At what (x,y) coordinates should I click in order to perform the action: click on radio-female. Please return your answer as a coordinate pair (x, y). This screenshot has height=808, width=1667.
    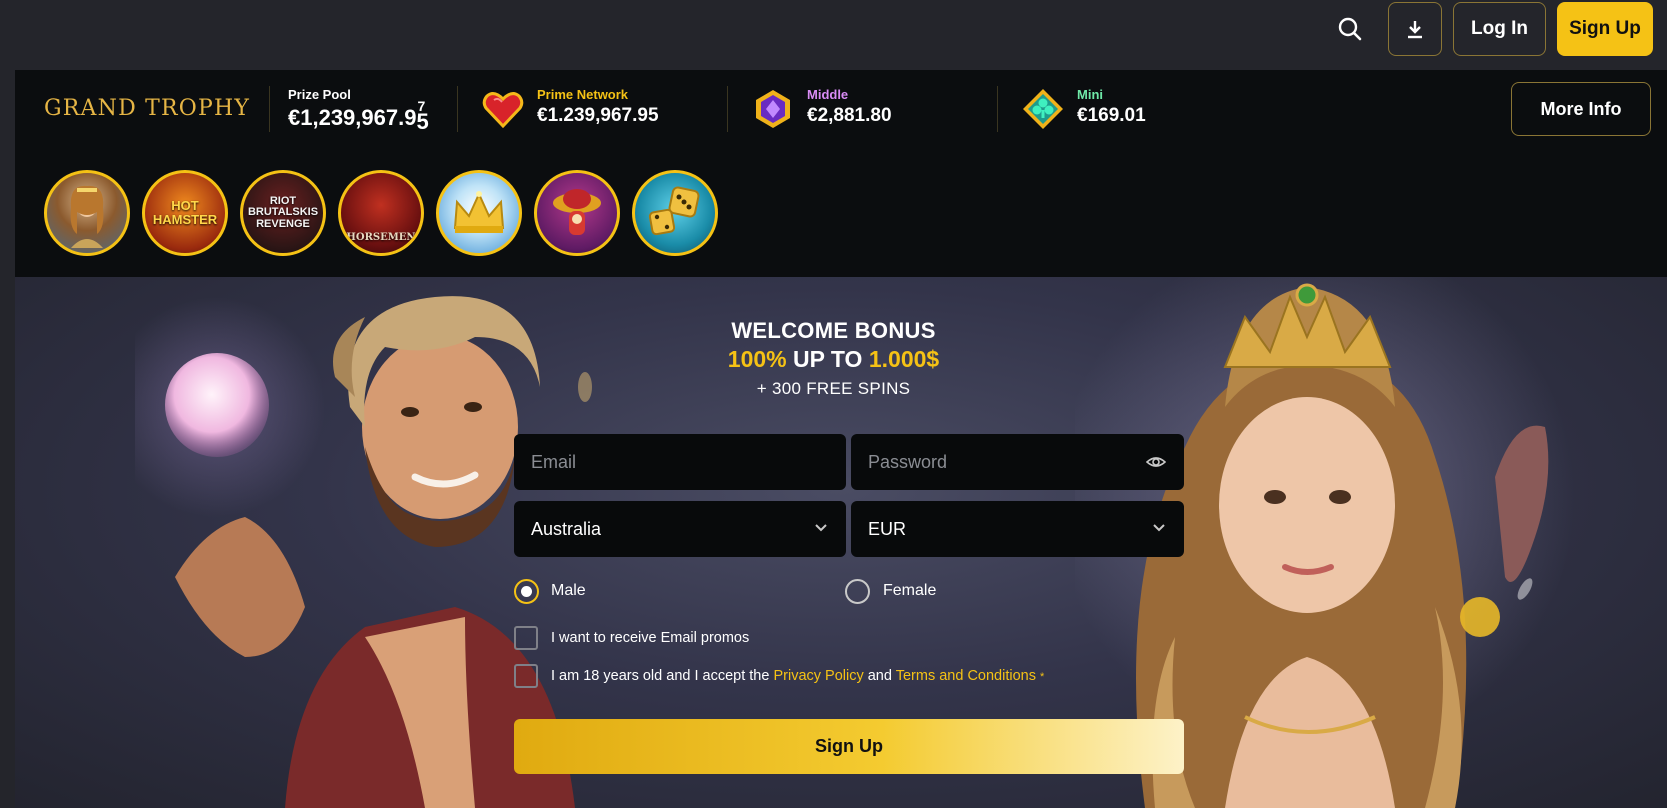
    Looking at the image, I should click on (857, 591).